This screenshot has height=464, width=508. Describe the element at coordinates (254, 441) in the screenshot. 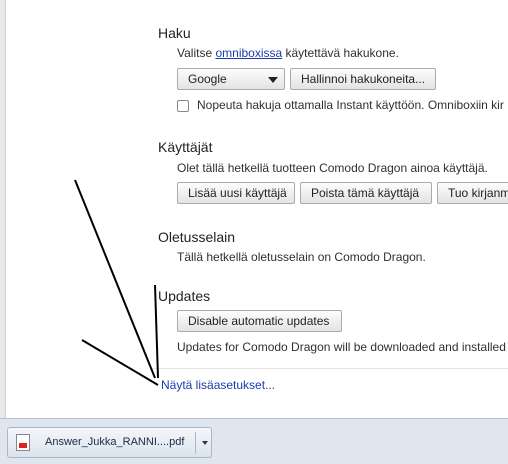

I see `download-bar: Answer_Jukka_RANNI....pdf` at that location.